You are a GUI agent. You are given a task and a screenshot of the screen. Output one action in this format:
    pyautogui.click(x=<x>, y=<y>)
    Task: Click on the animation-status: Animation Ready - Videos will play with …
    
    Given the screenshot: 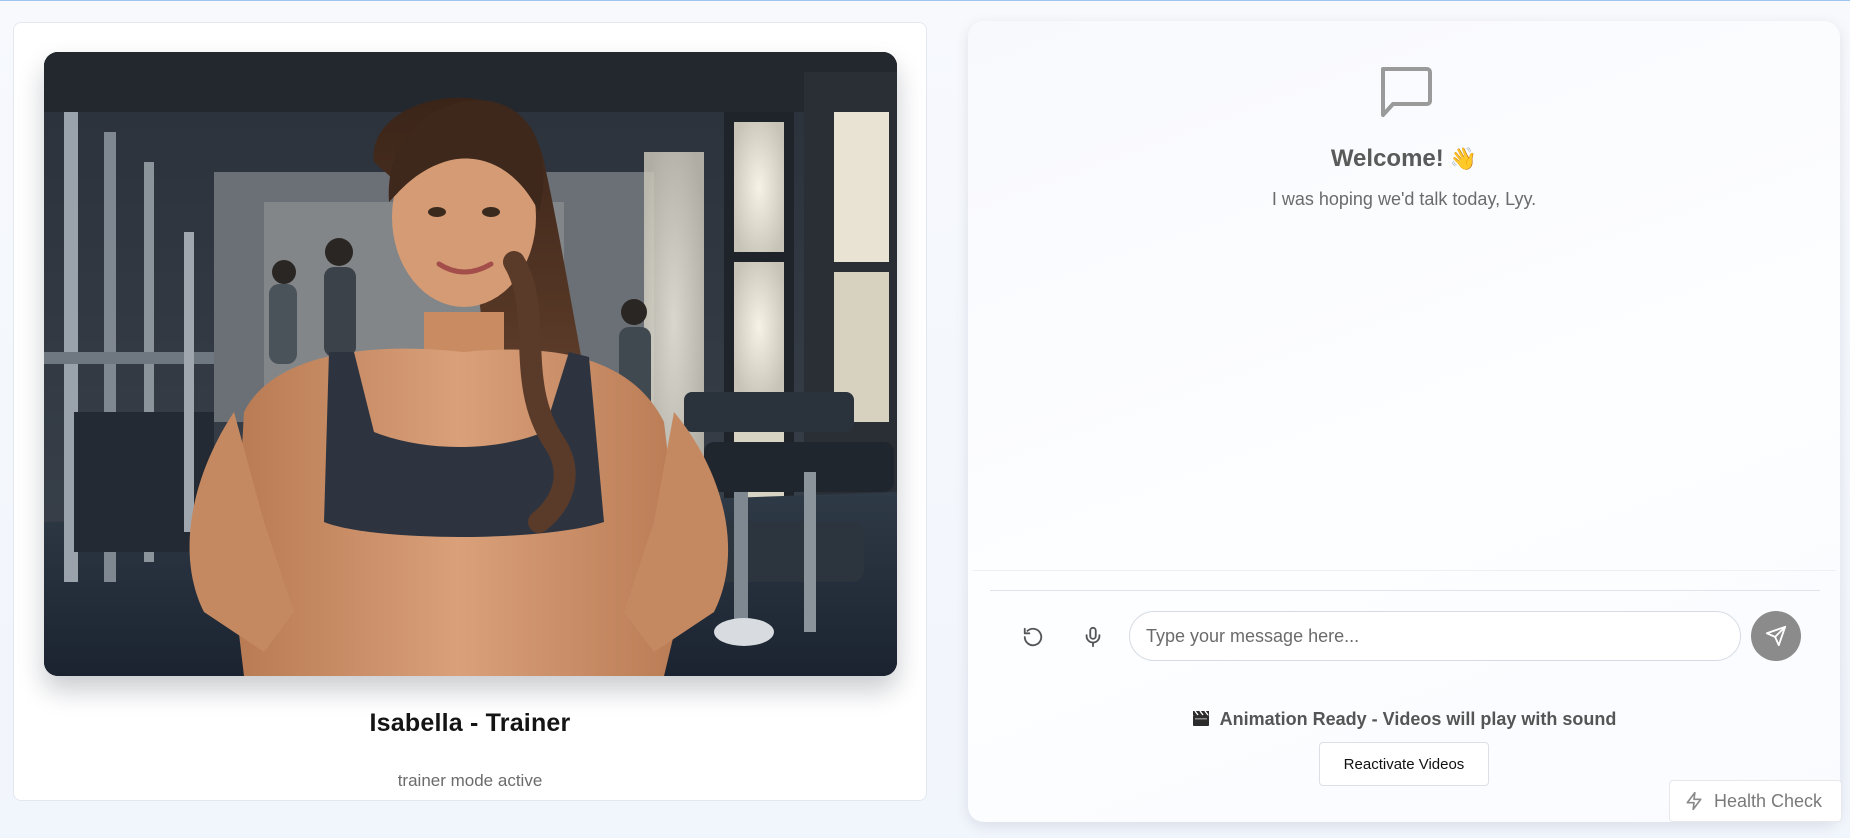 What is the action you would take?
    pyautogui.click(x=1404, y=719)
    